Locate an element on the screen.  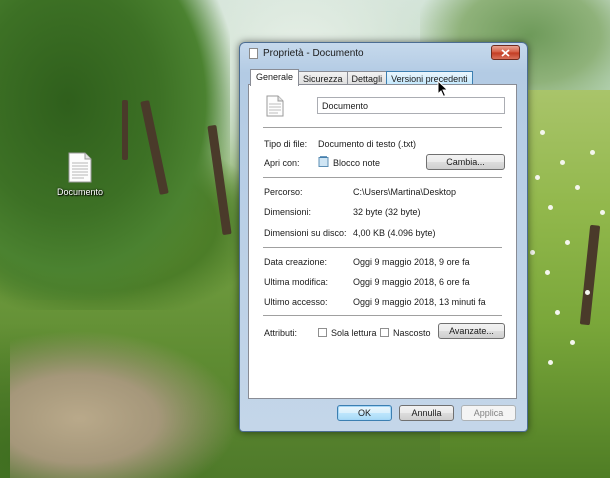
readonly-label: Sola lettura is located at coordinates (354, 333).